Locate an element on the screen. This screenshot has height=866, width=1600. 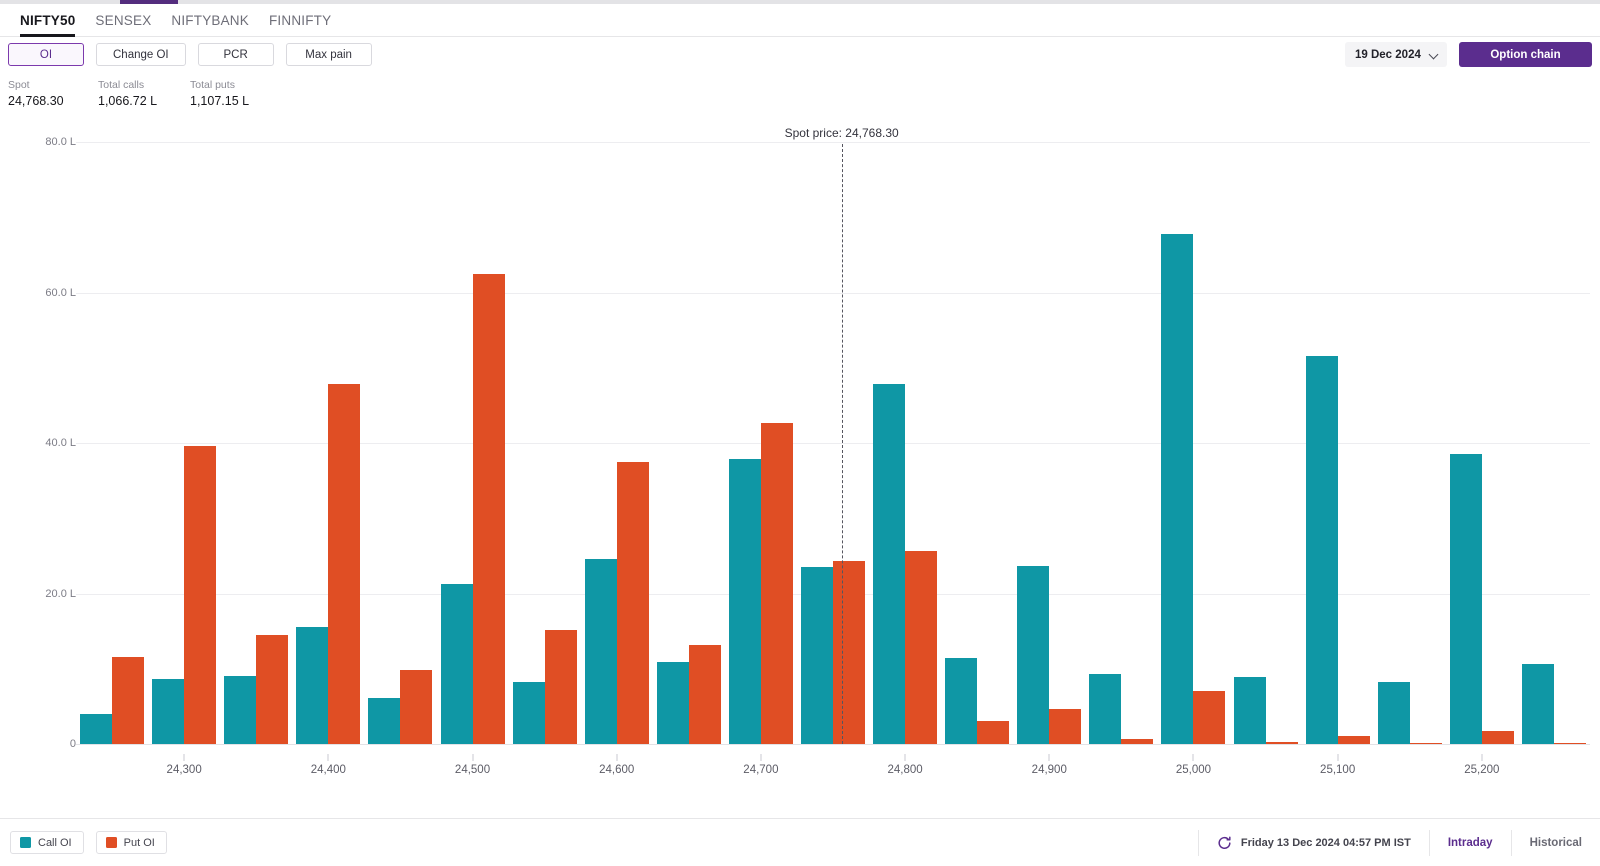
x-axis-label: 24,900 is located at coordinates (1049, 770).